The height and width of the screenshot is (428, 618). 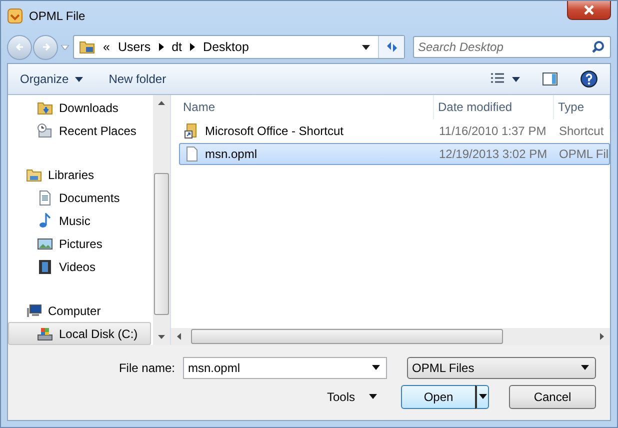 What do you see at coordinates (231, 154) in the screenshot?
I see `file-name: msn.opml` at bounding box center [231, 154].